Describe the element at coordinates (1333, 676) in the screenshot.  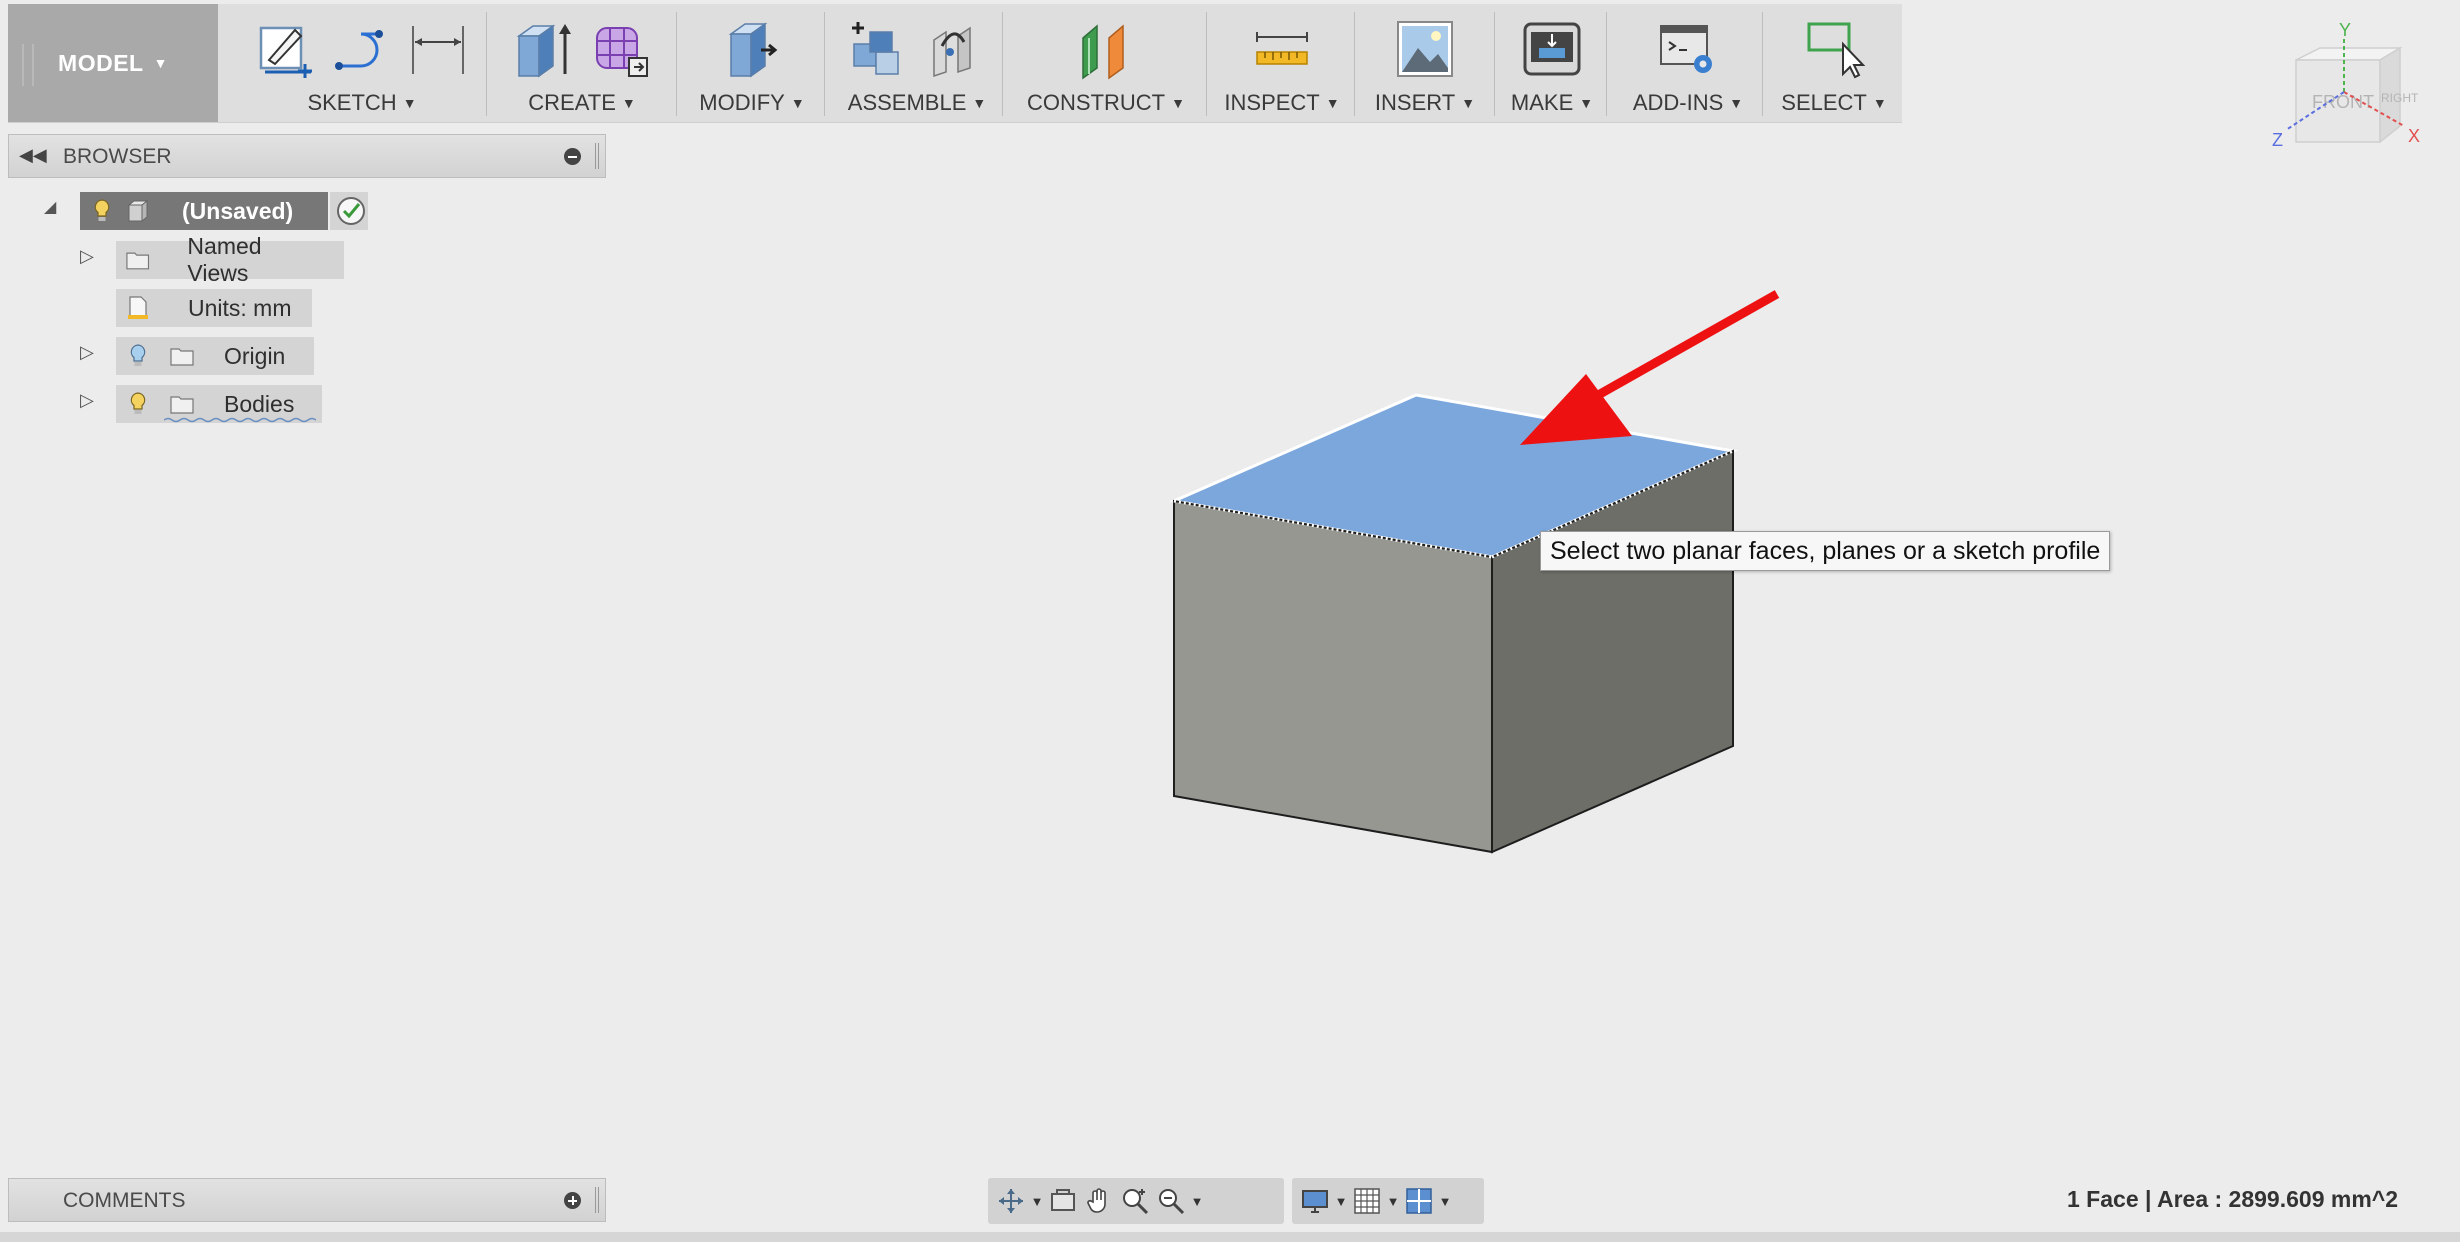
I see `cube-front-face` at that location.